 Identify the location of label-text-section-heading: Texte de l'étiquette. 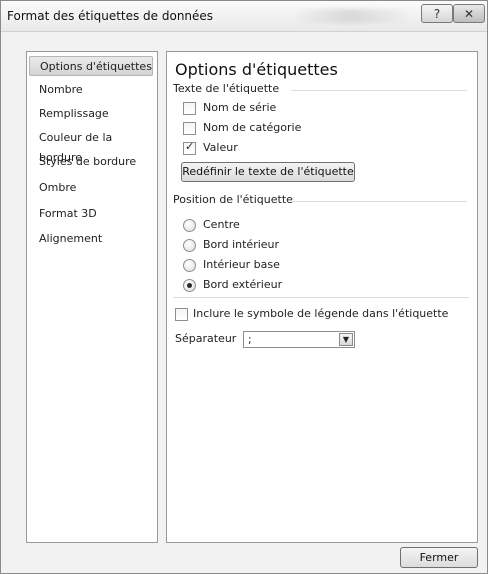
(226, 88).